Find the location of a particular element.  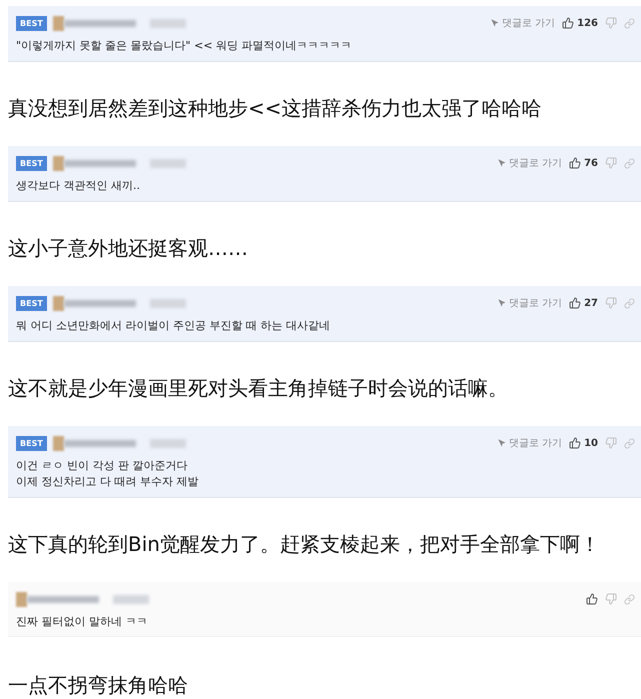

comment-text: 이건 ㄹㅇ 빈이 각성 판 깔아준거다 이제 정신차리고 다 때려 부수자 제발 is located at coordinates (108, 474).